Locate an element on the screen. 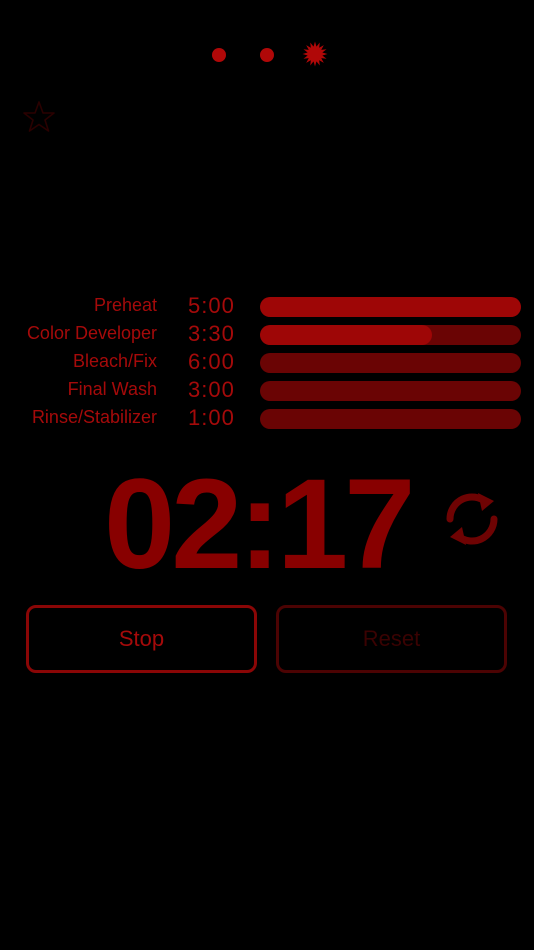 This screenshot has width=534, height=950. step-time: 5:00 is located at coordinates (211, 306).